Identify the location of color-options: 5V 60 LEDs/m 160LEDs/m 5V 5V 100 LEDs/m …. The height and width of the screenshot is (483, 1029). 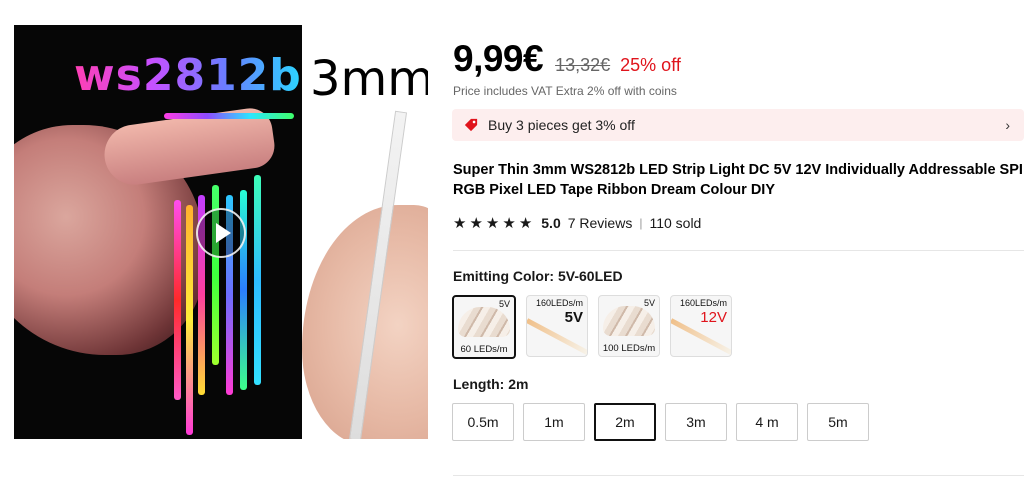
(592, 327).